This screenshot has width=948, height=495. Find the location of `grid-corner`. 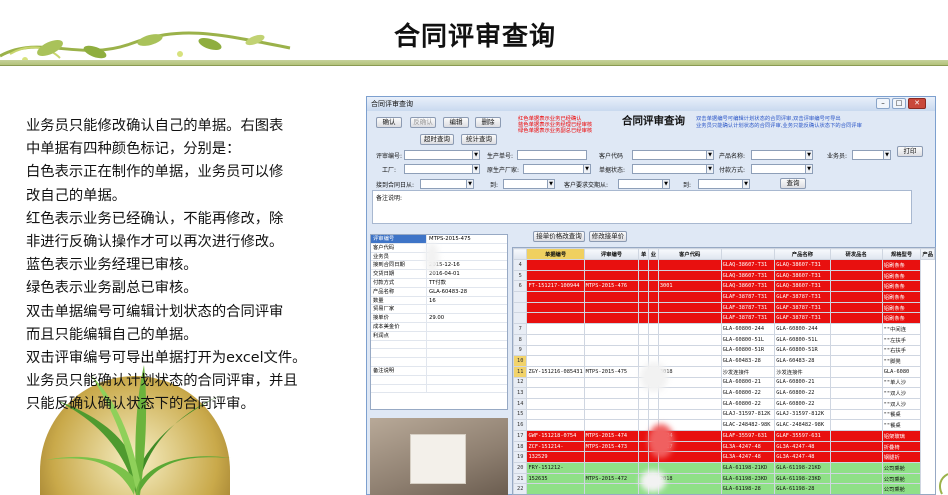

grid-corner is located at coordinates (520, 254).